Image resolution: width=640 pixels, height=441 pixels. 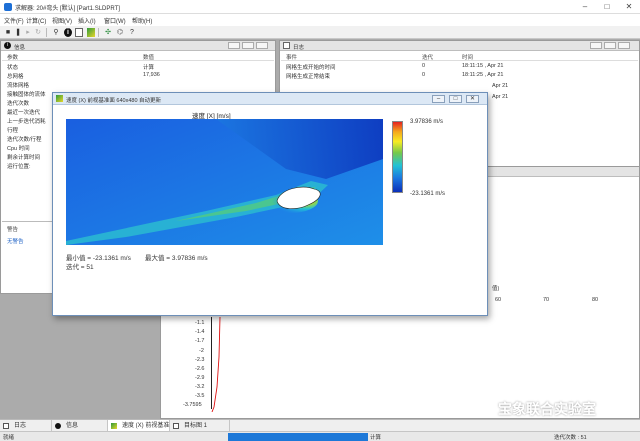 What do you see at coordinates (397, 157) in the screenshot?
I see `color-scale-bar` at bounding box center [397, 157].